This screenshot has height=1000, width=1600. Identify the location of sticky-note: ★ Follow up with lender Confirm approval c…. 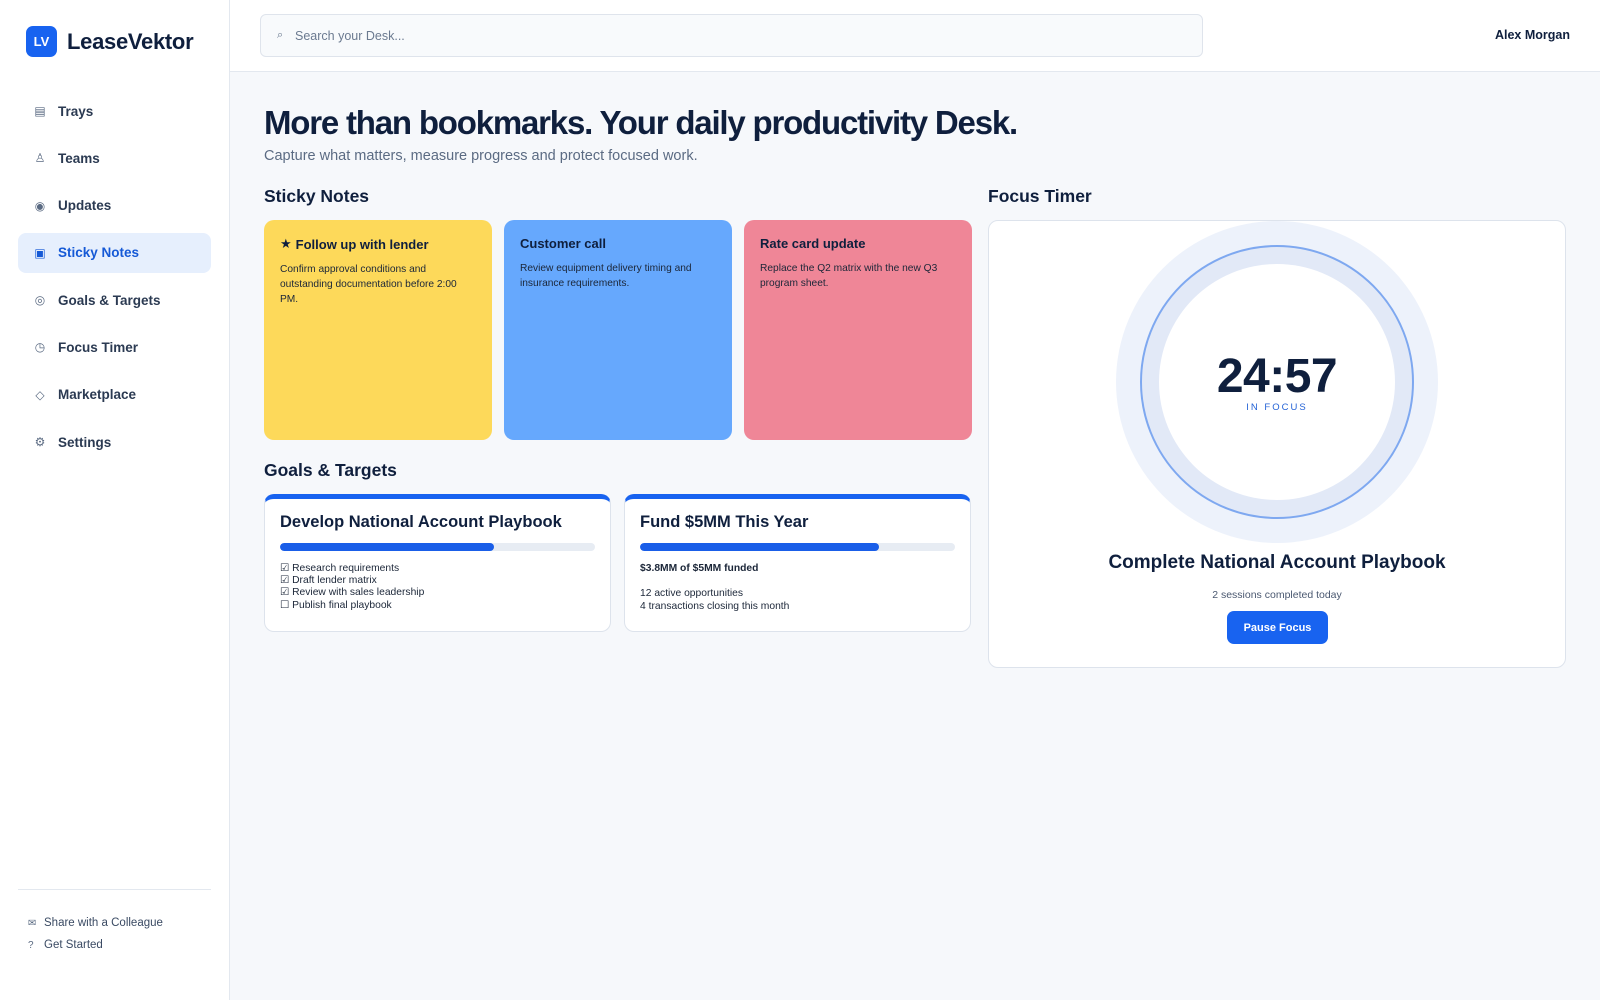
(378, 330).